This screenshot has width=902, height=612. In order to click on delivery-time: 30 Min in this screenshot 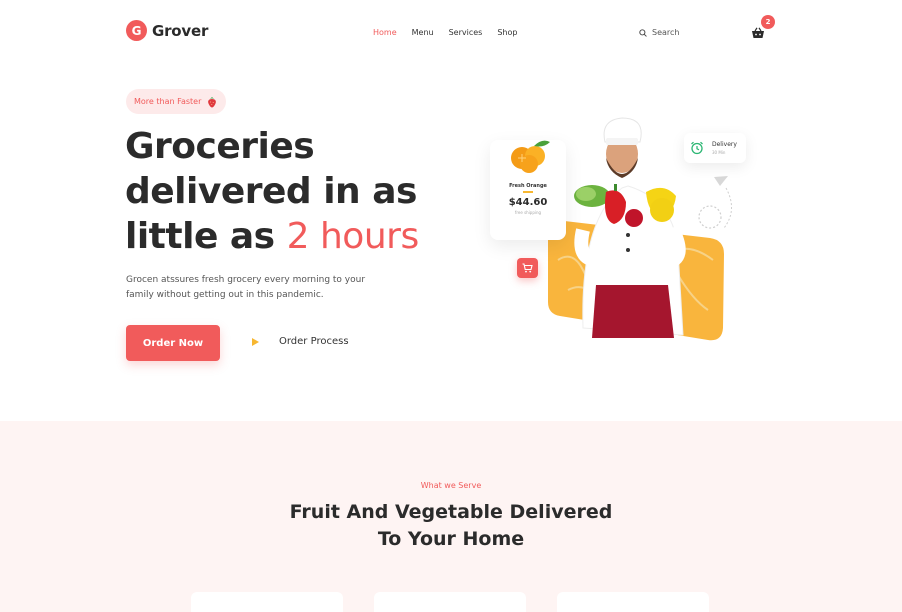, I will do `click(719, 152)`.